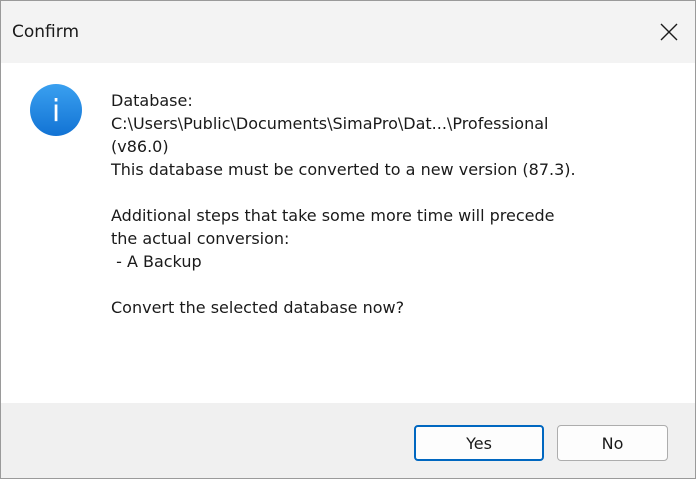 The height and width of the screenshot is (479, 696). What do you see at coordinates (612, 443) in the screenshot?
I see `no-button: No` at bounding box center [612, 443].